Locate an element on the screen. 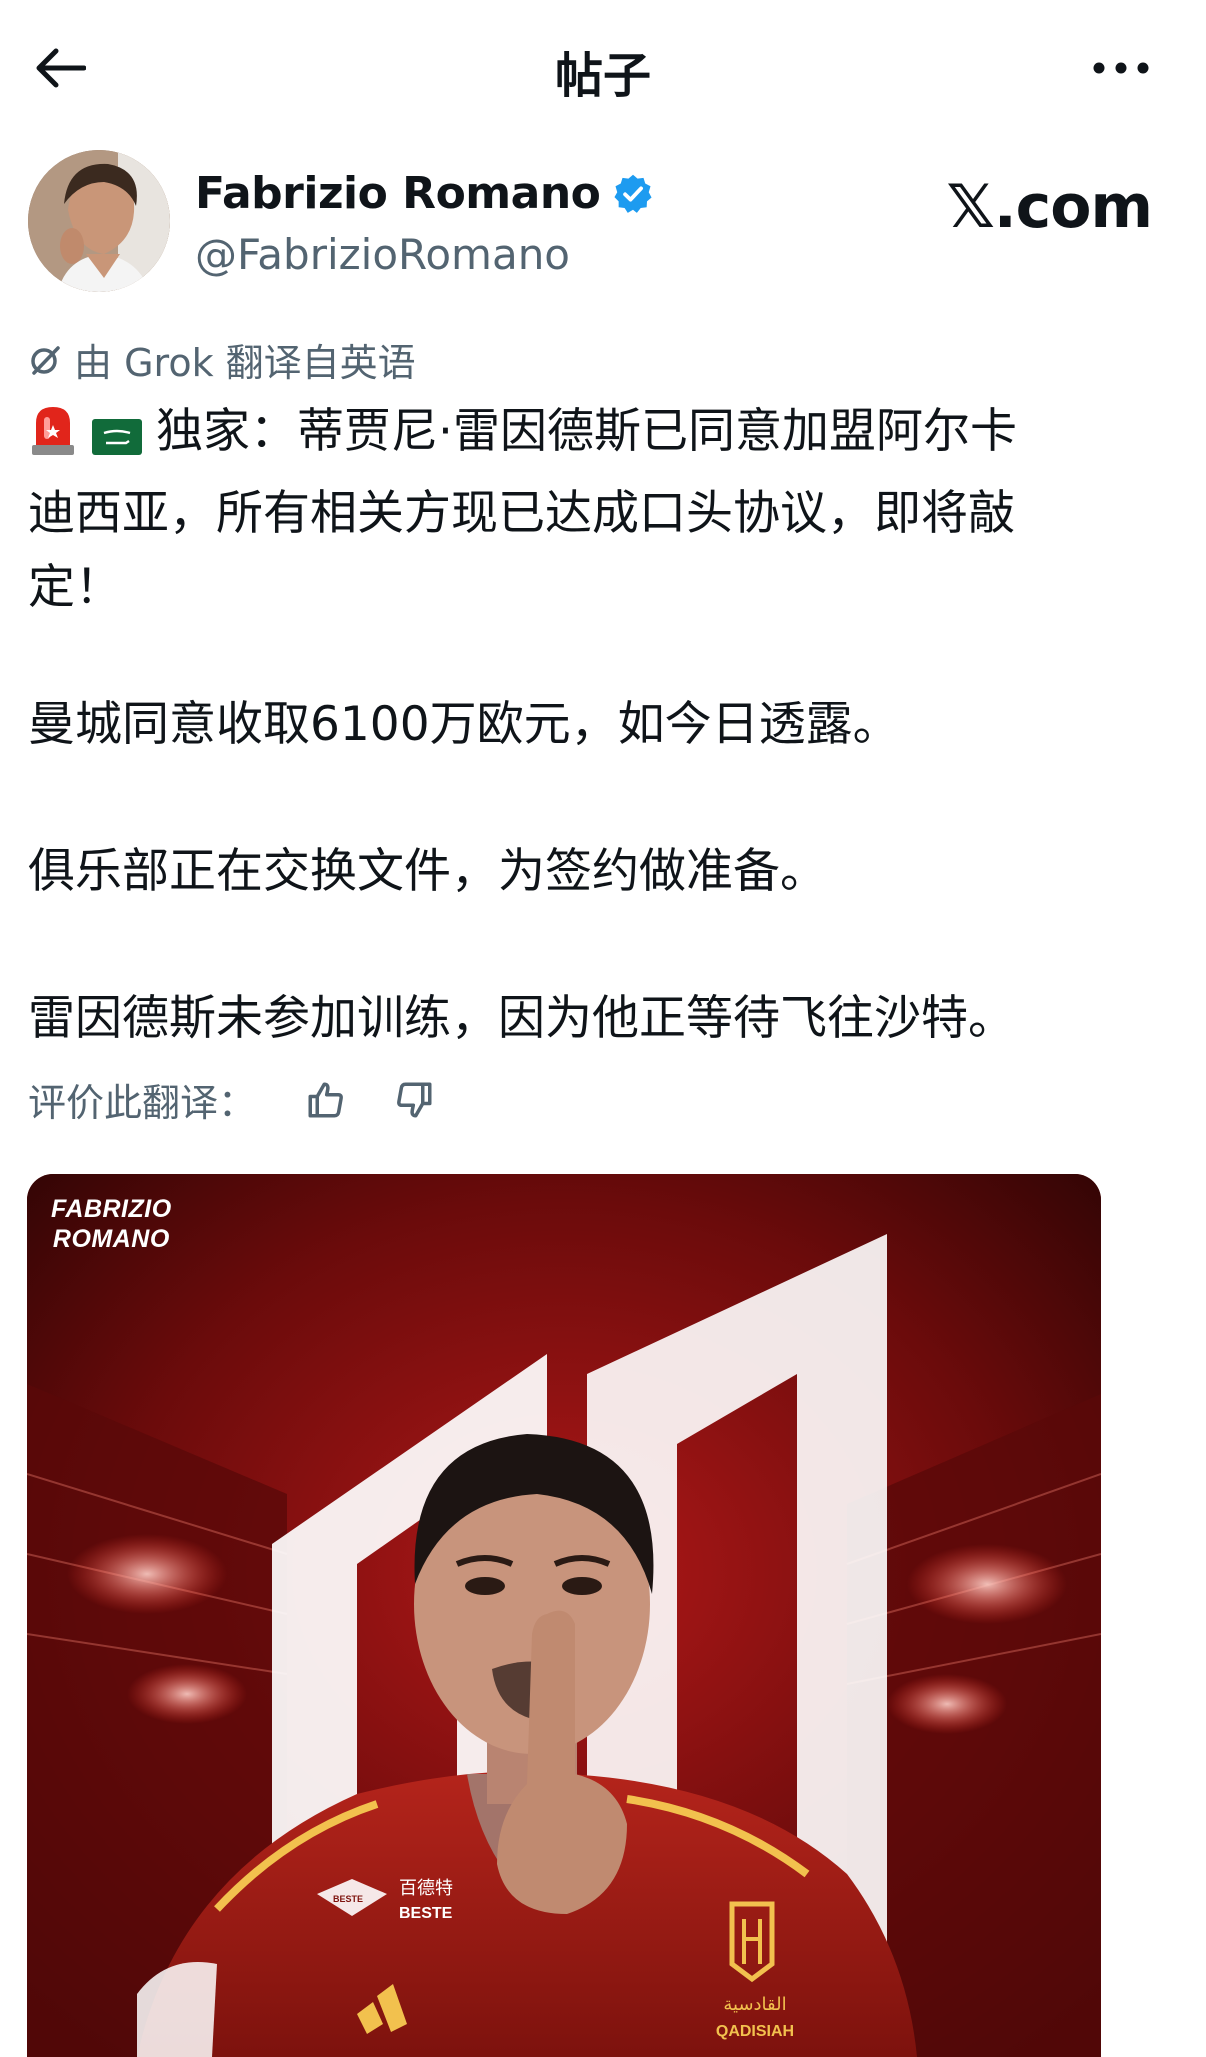 Image resolution: width=1206 pixels, height=2057 pixels. author-handle: @FabrizioRomano is located at coordinates (382, 254).